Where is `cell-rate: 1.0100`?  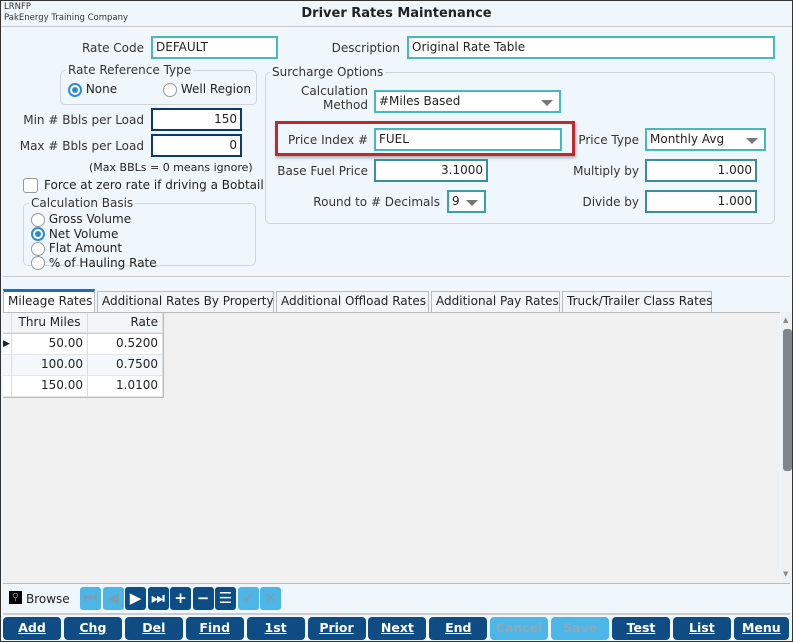
cell-rate: 1.0100 is located at coordinates (125, 386).